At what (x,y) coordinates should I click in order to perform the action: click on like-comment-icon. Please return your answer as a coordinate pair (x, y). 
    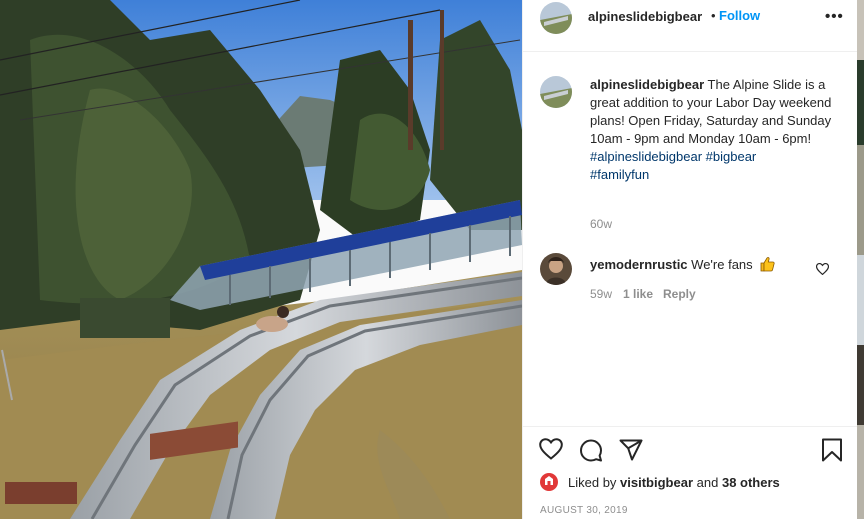
    Looking at the image, I should click on (822, 271).